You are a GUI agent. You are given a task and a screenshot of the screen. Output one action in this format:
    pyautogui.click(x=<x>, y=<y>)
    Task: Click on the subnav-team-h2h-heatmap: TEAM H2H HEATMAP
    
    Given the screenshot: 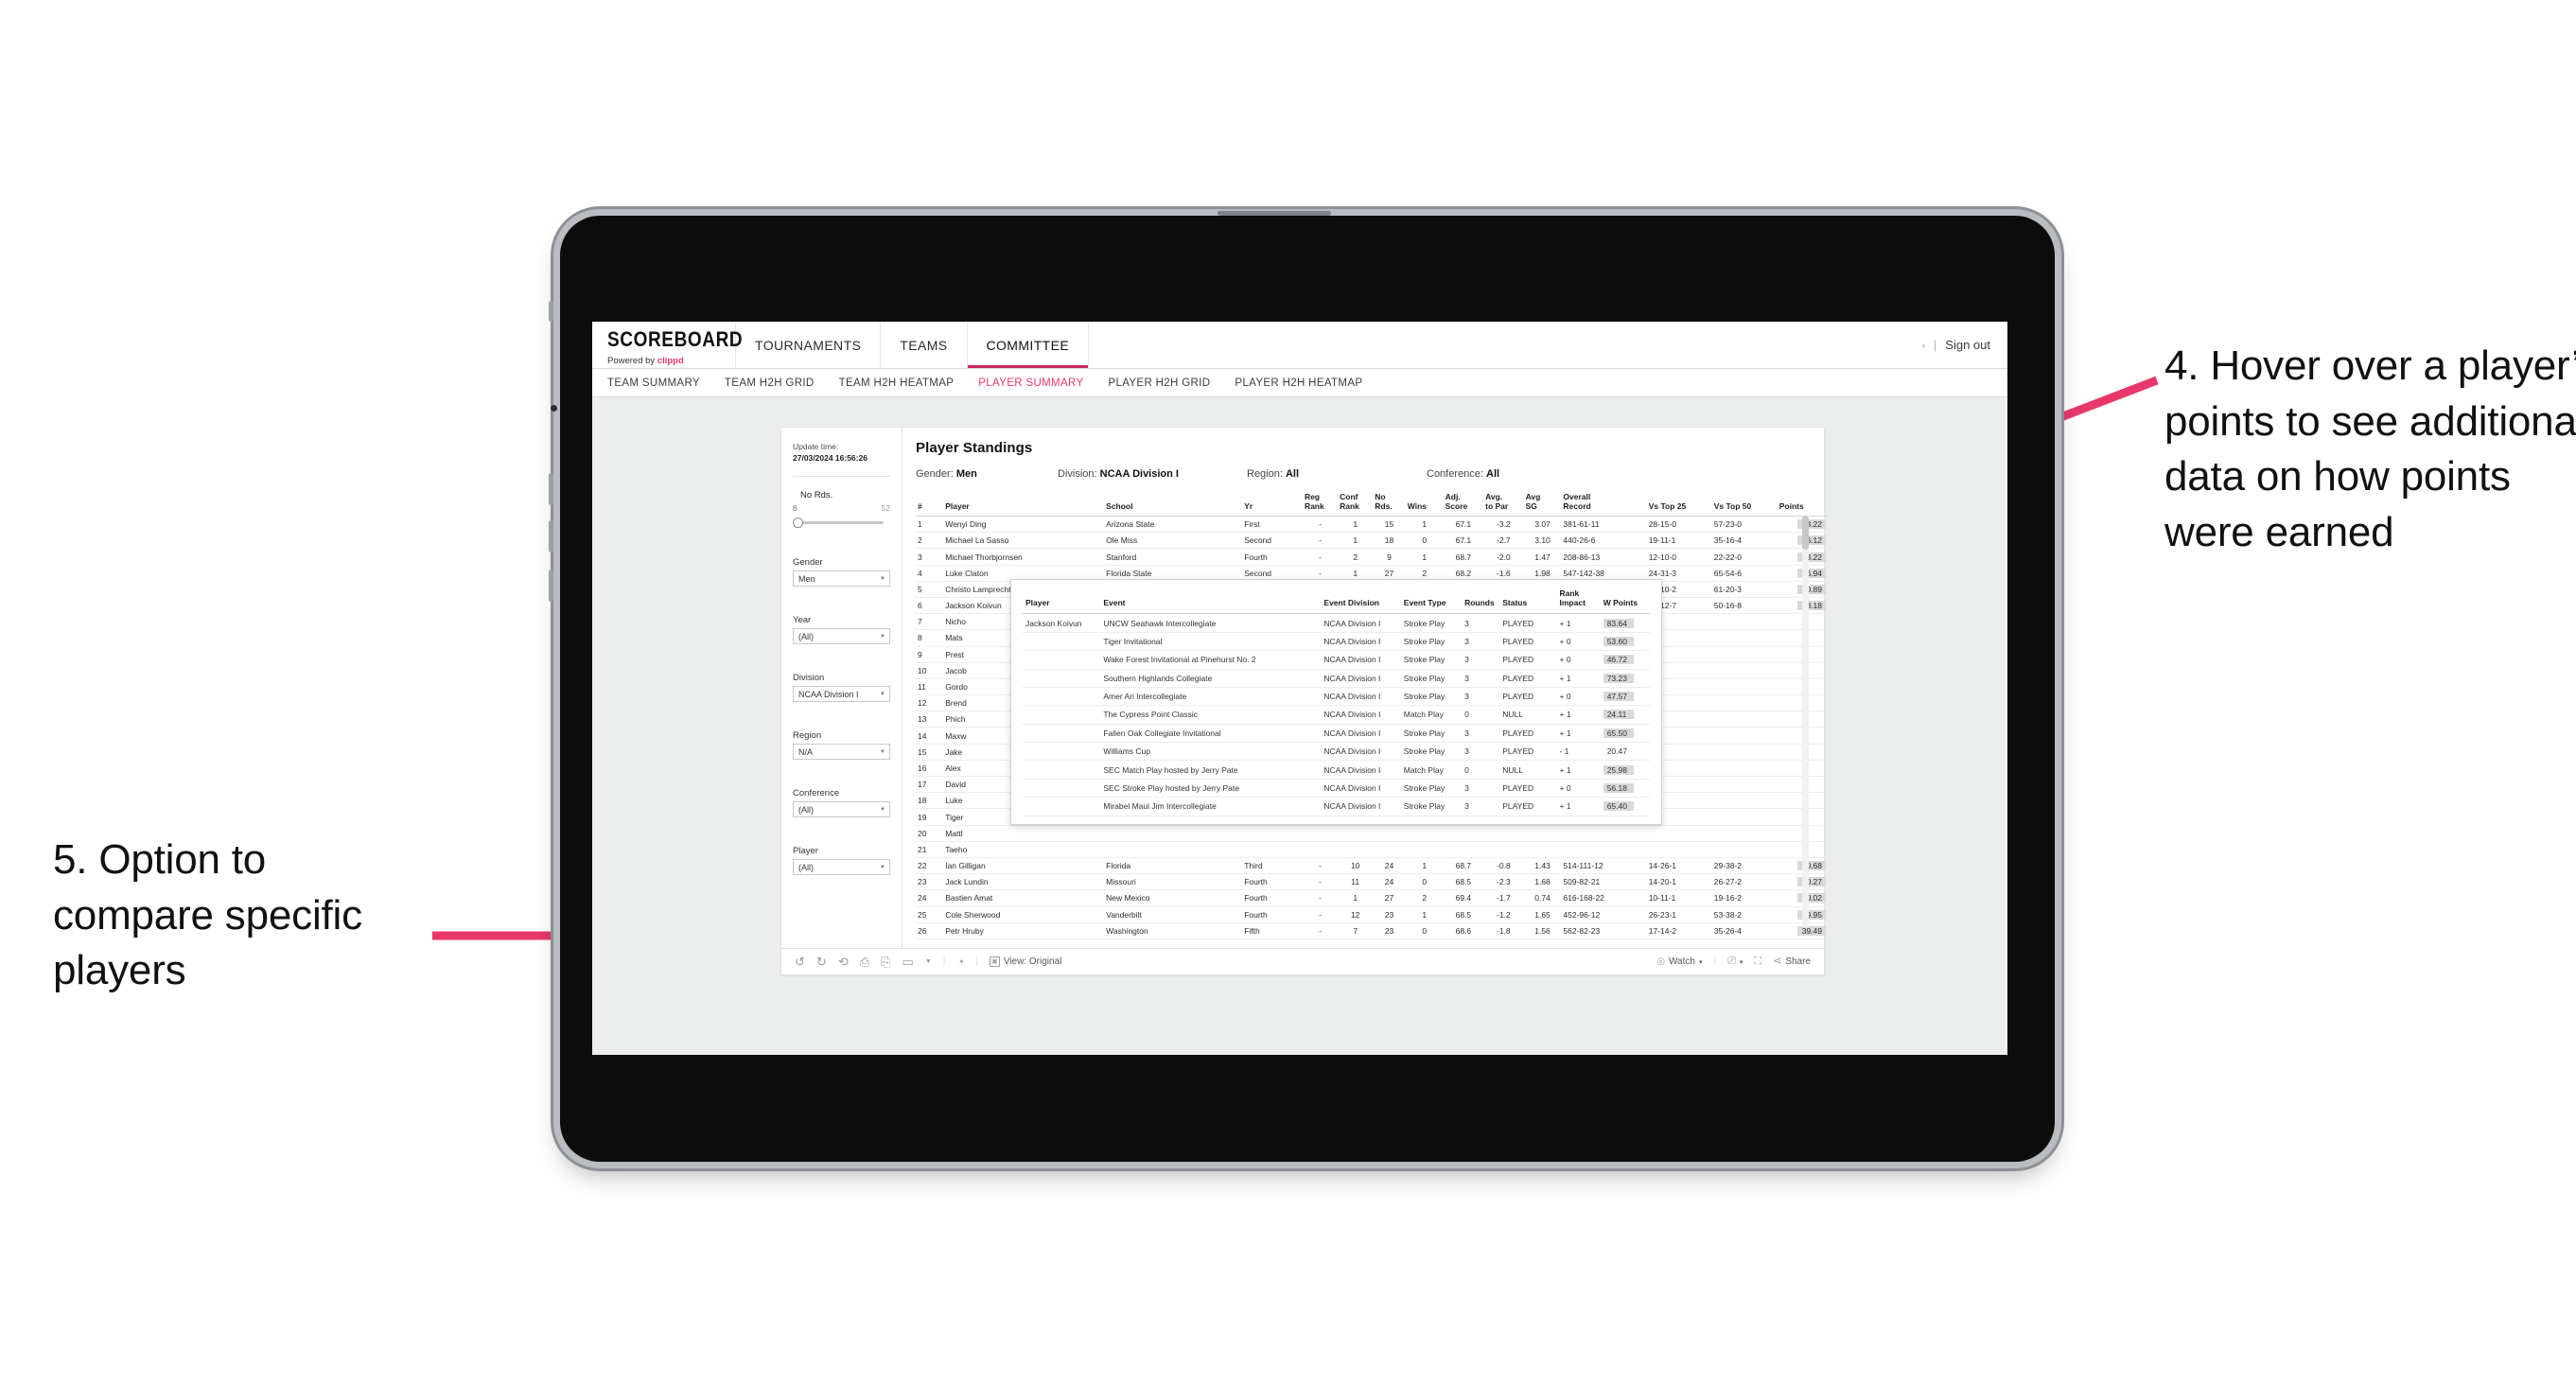 What is the action you would take?
    pyautogui.click(x=897, y=383)
    